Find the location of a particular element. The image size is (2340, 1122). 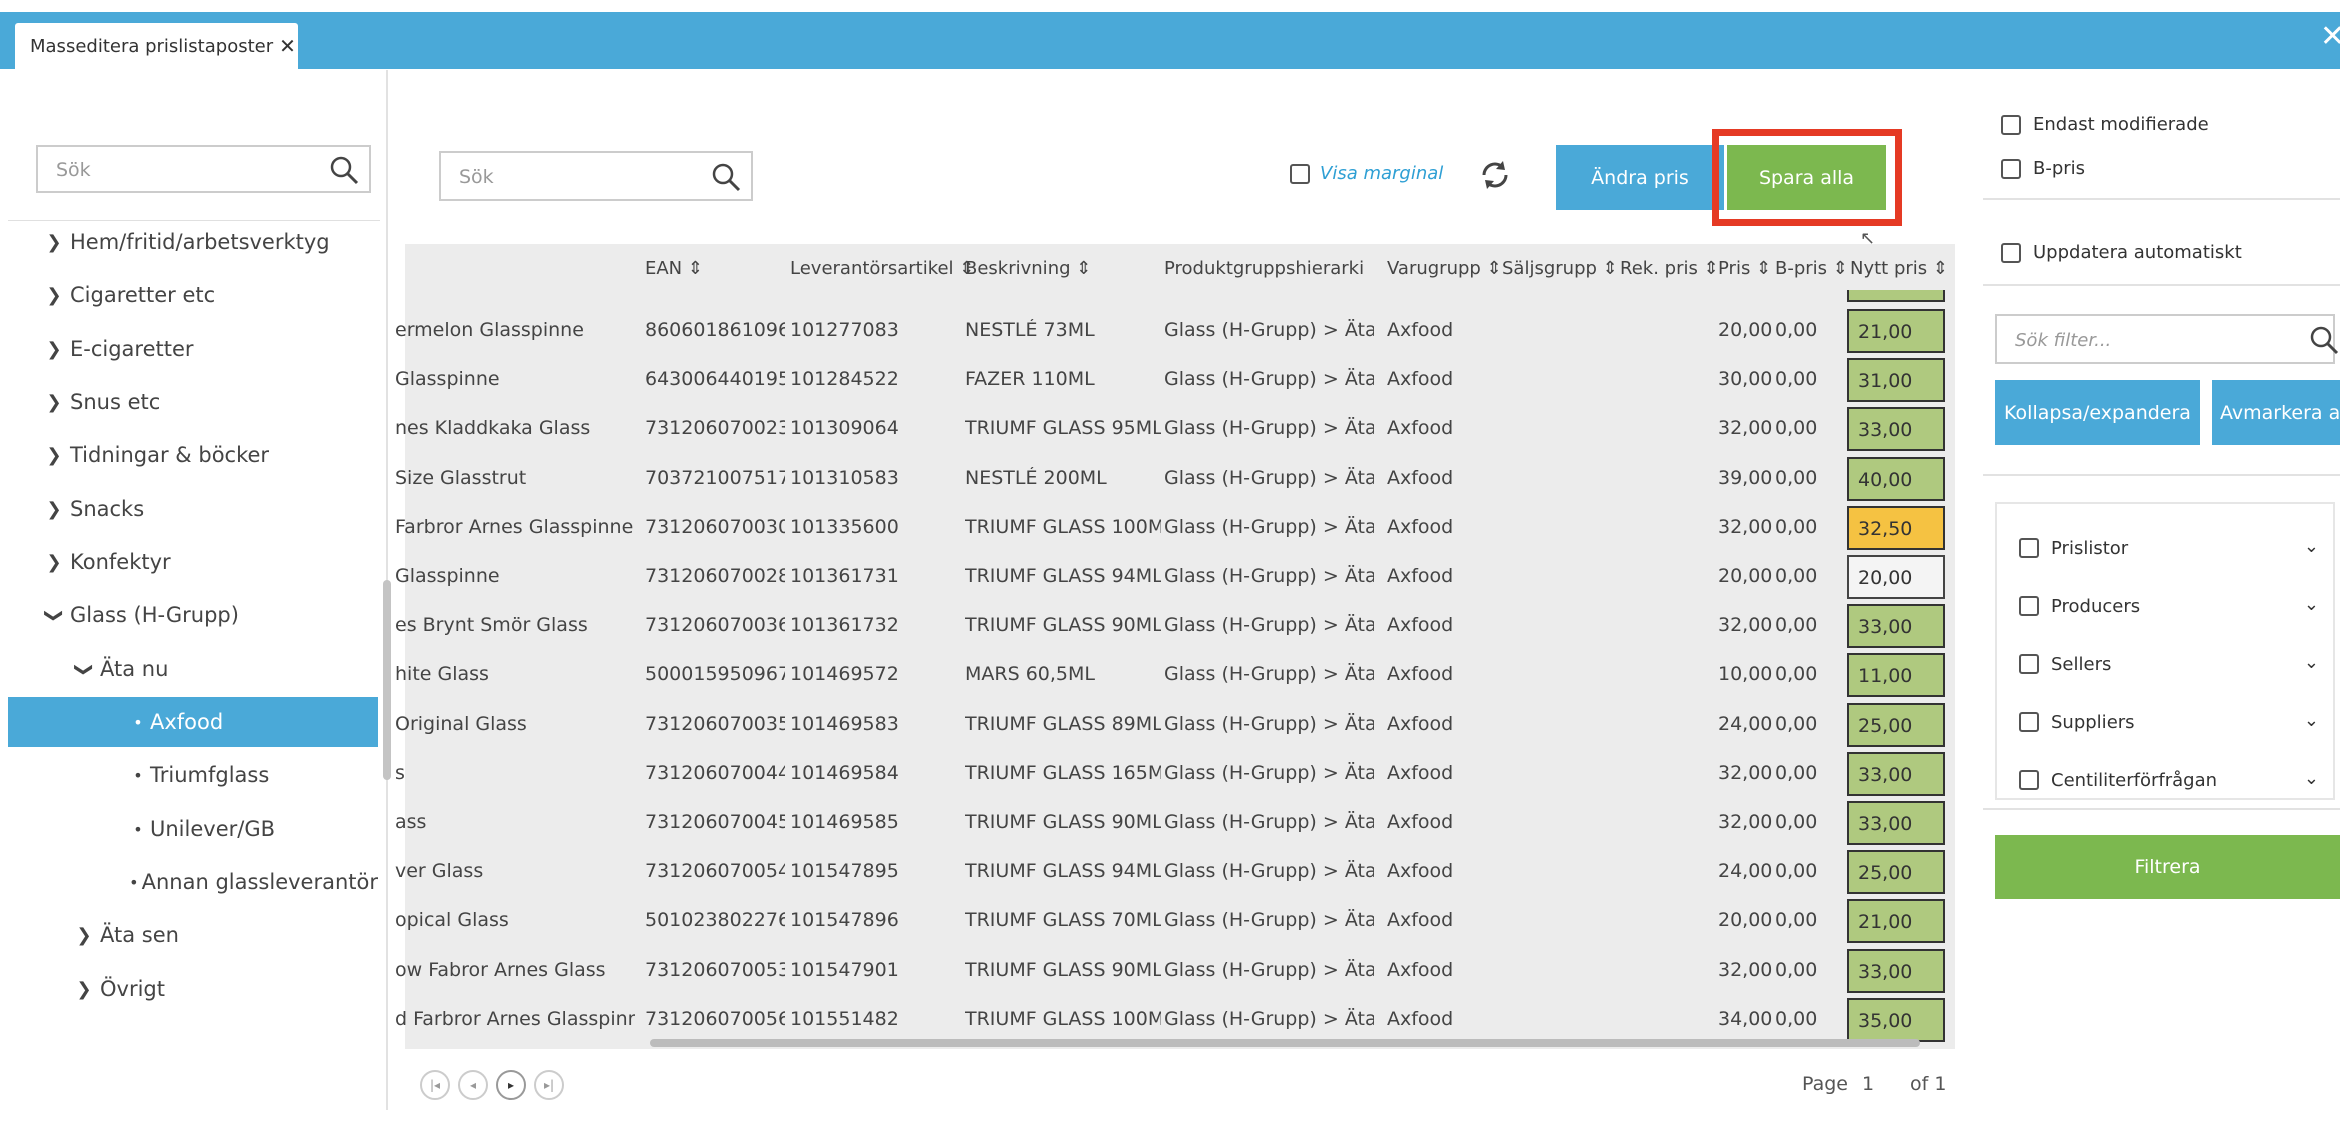

tree-item-axfood-selected: • Axfood is located at coordinates (193, 722).